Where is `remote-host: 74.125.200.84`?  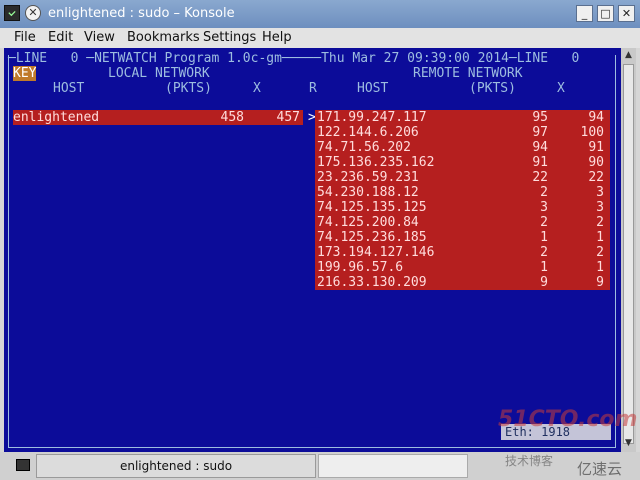
remote-host: 74.125.200.84 is located at coordinates (368, 222).